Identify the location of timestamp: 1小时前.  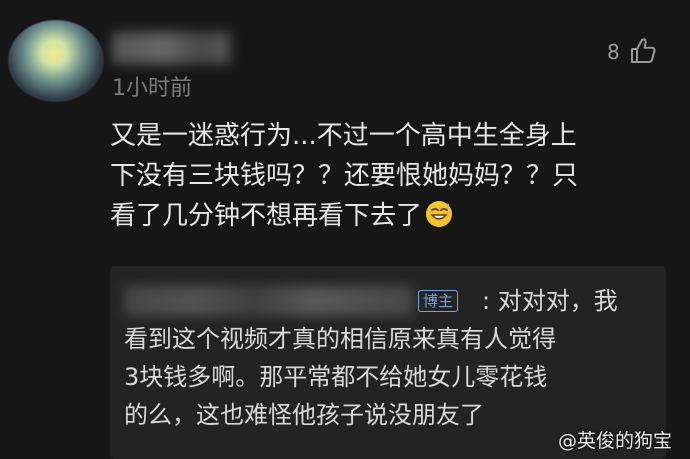
(152, 88).